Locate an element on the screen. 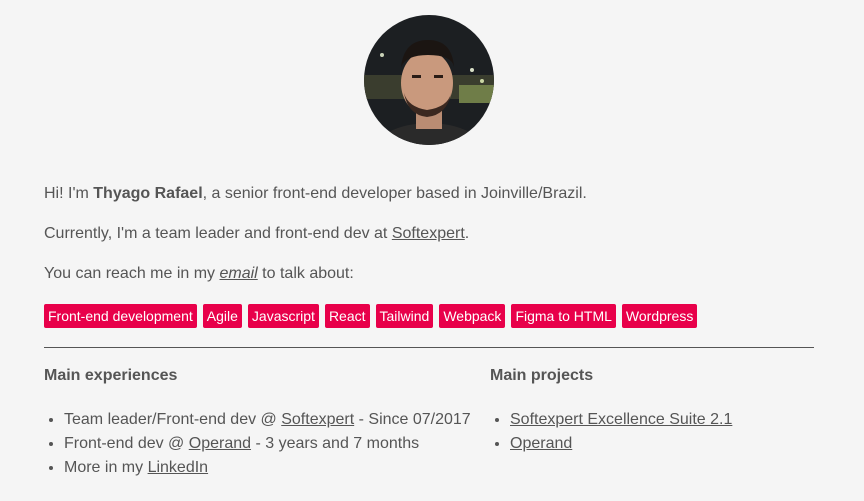 This screenshot has width=864, height=501. tag-webpack: Webpack is located at coordinates (472, 316).